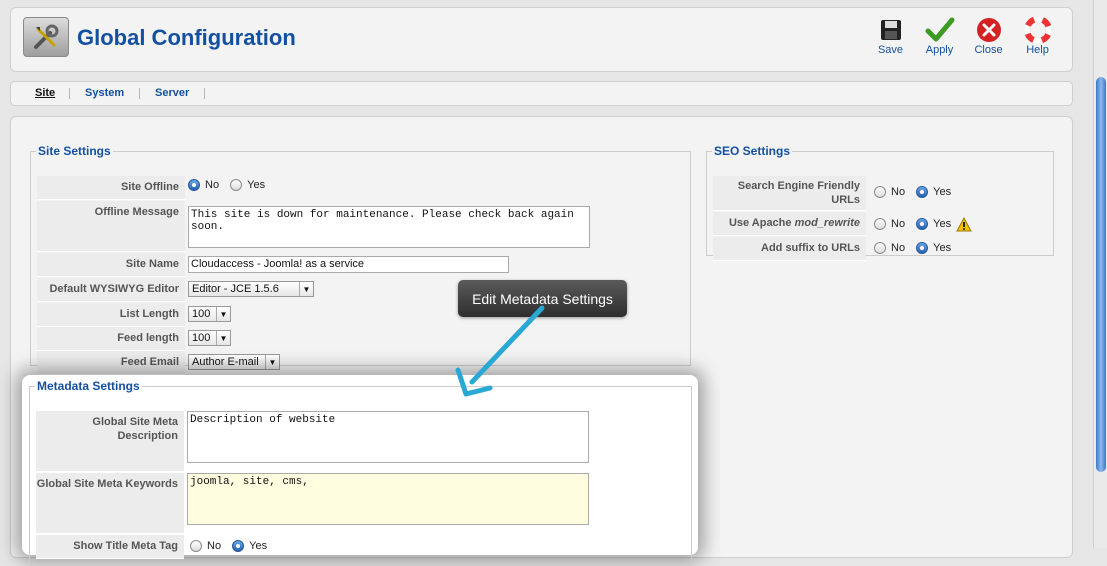 The width and height of the screenshot is (1107, 566). I want to click on show-title-yes-radio: Yes, so click(249, 546).